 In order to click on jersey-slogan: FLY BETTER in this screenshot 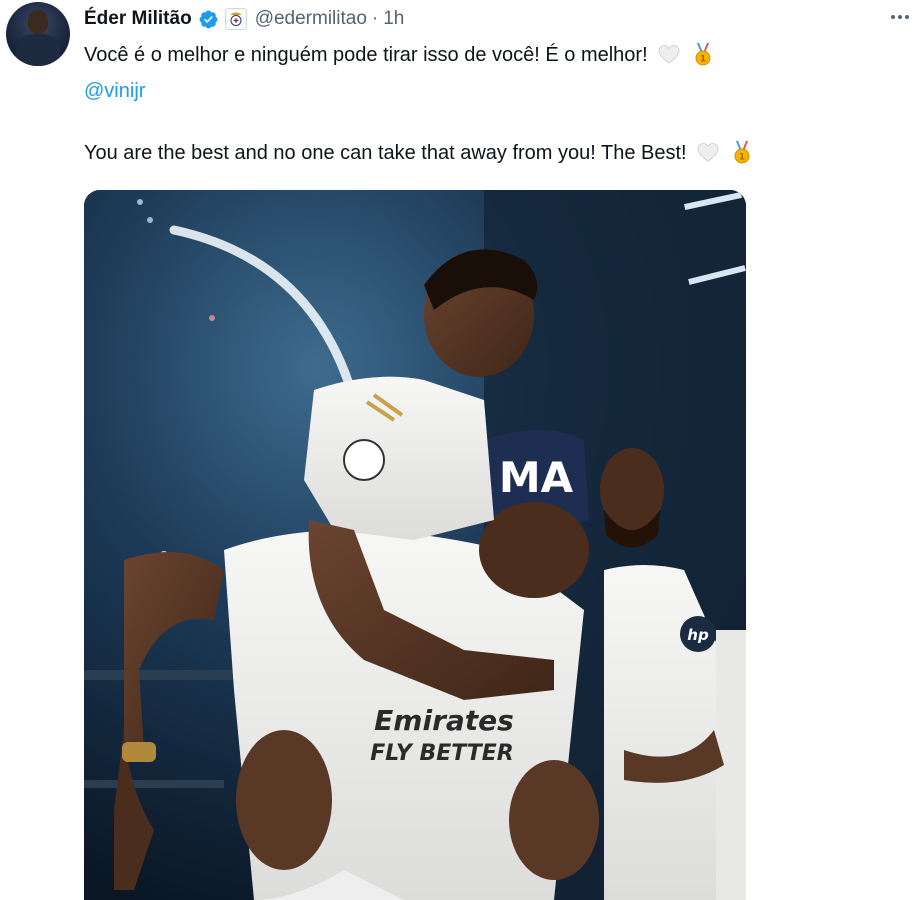, I will do `click(442, 753)`.